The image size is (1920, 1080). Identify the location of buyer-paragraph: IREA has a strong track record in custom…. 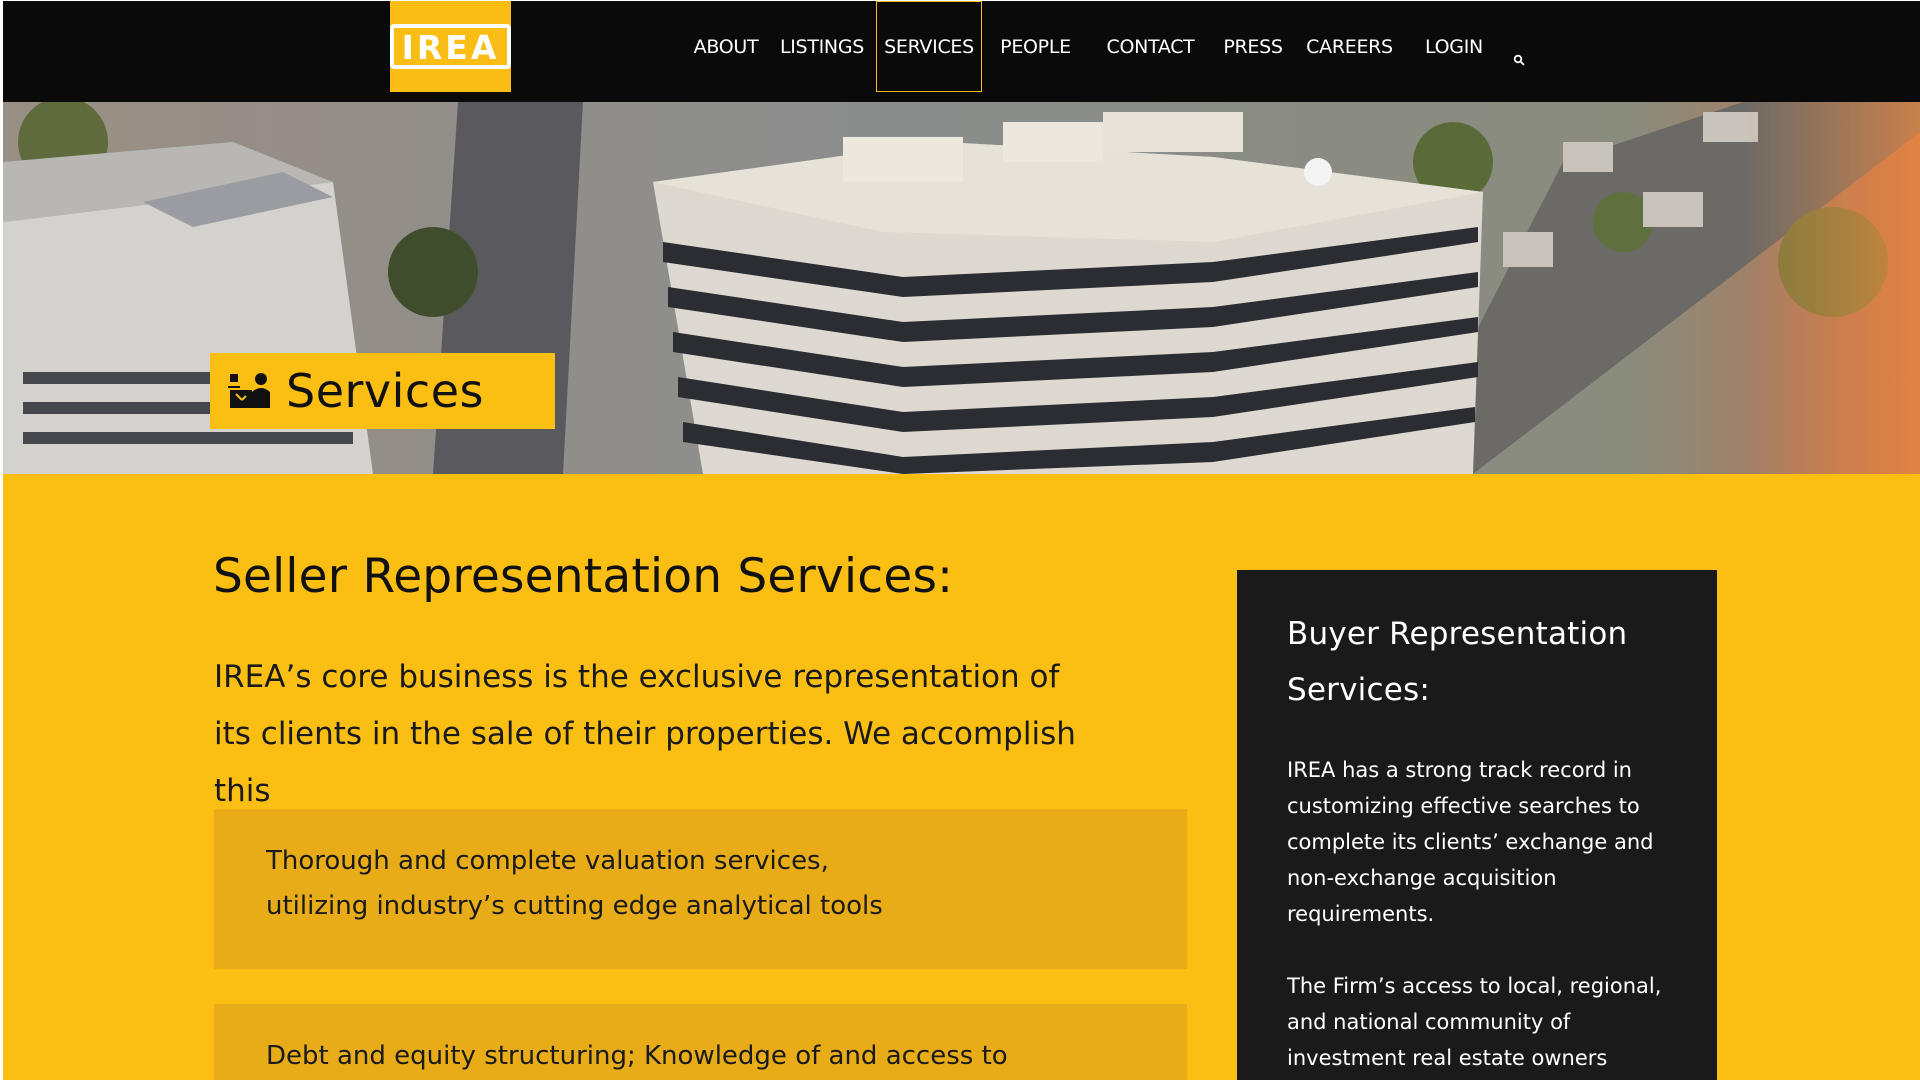
(1470, 842).